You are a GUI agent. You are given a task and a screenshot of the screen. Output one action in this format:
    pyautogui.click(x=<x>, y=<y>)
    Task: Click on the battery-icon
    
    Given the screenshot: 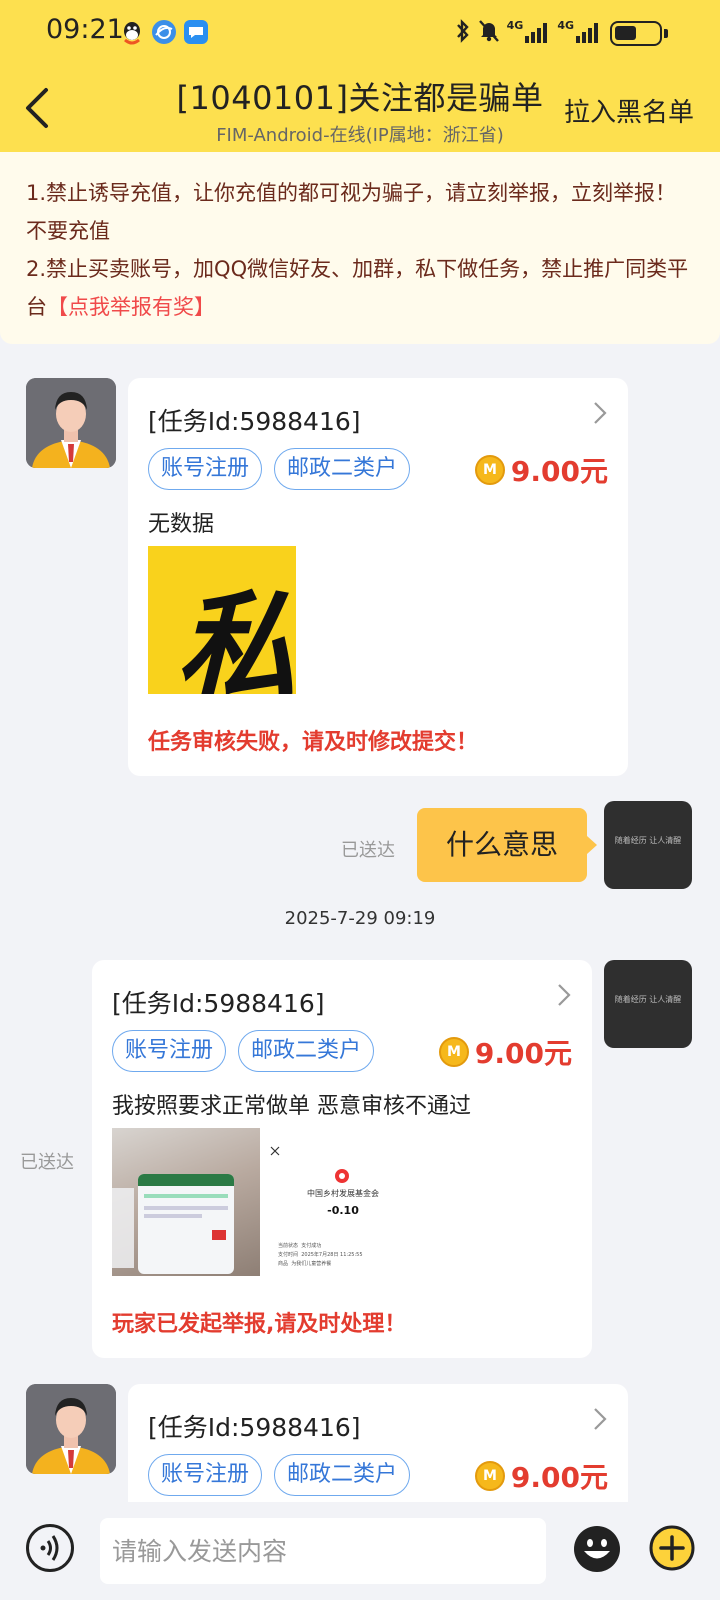 What is the action you would take?
    pyautogui.click(x=639, y=33)
    